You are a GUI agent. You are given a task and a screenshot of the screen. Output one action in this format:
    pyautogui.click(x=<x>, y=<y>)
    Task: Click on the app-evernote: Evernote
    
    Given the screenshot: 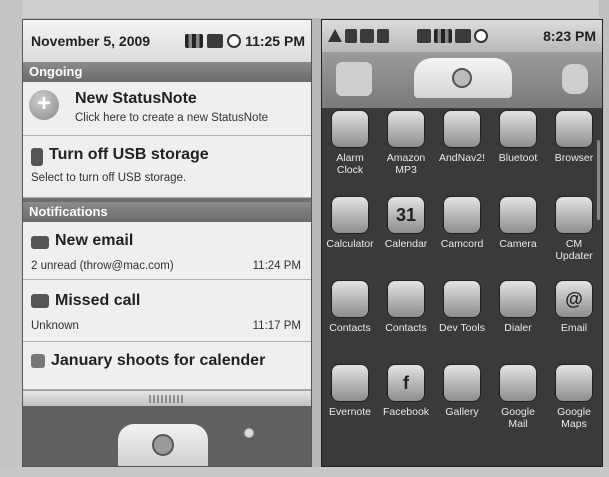 What is the action you would take?
    pyautogui.click(x=350, y=391)
    